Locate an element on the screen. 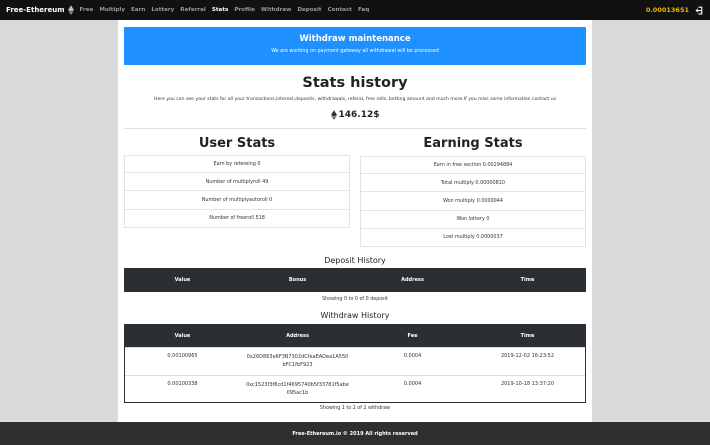 This screenshot has height=445, width=710. user-stats-title: User Stats is located at coordinates (237, 143).